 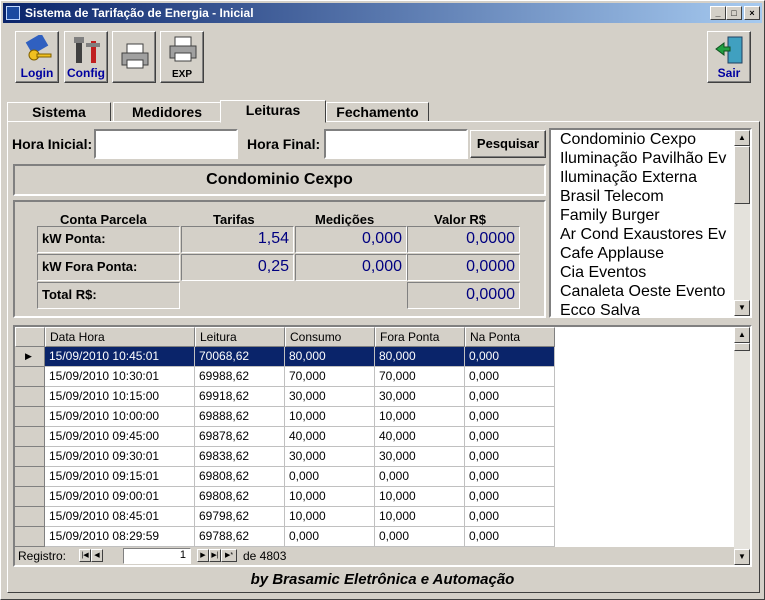 I want to click on tab-sistema: Sistema, so click(x=59, y=112).